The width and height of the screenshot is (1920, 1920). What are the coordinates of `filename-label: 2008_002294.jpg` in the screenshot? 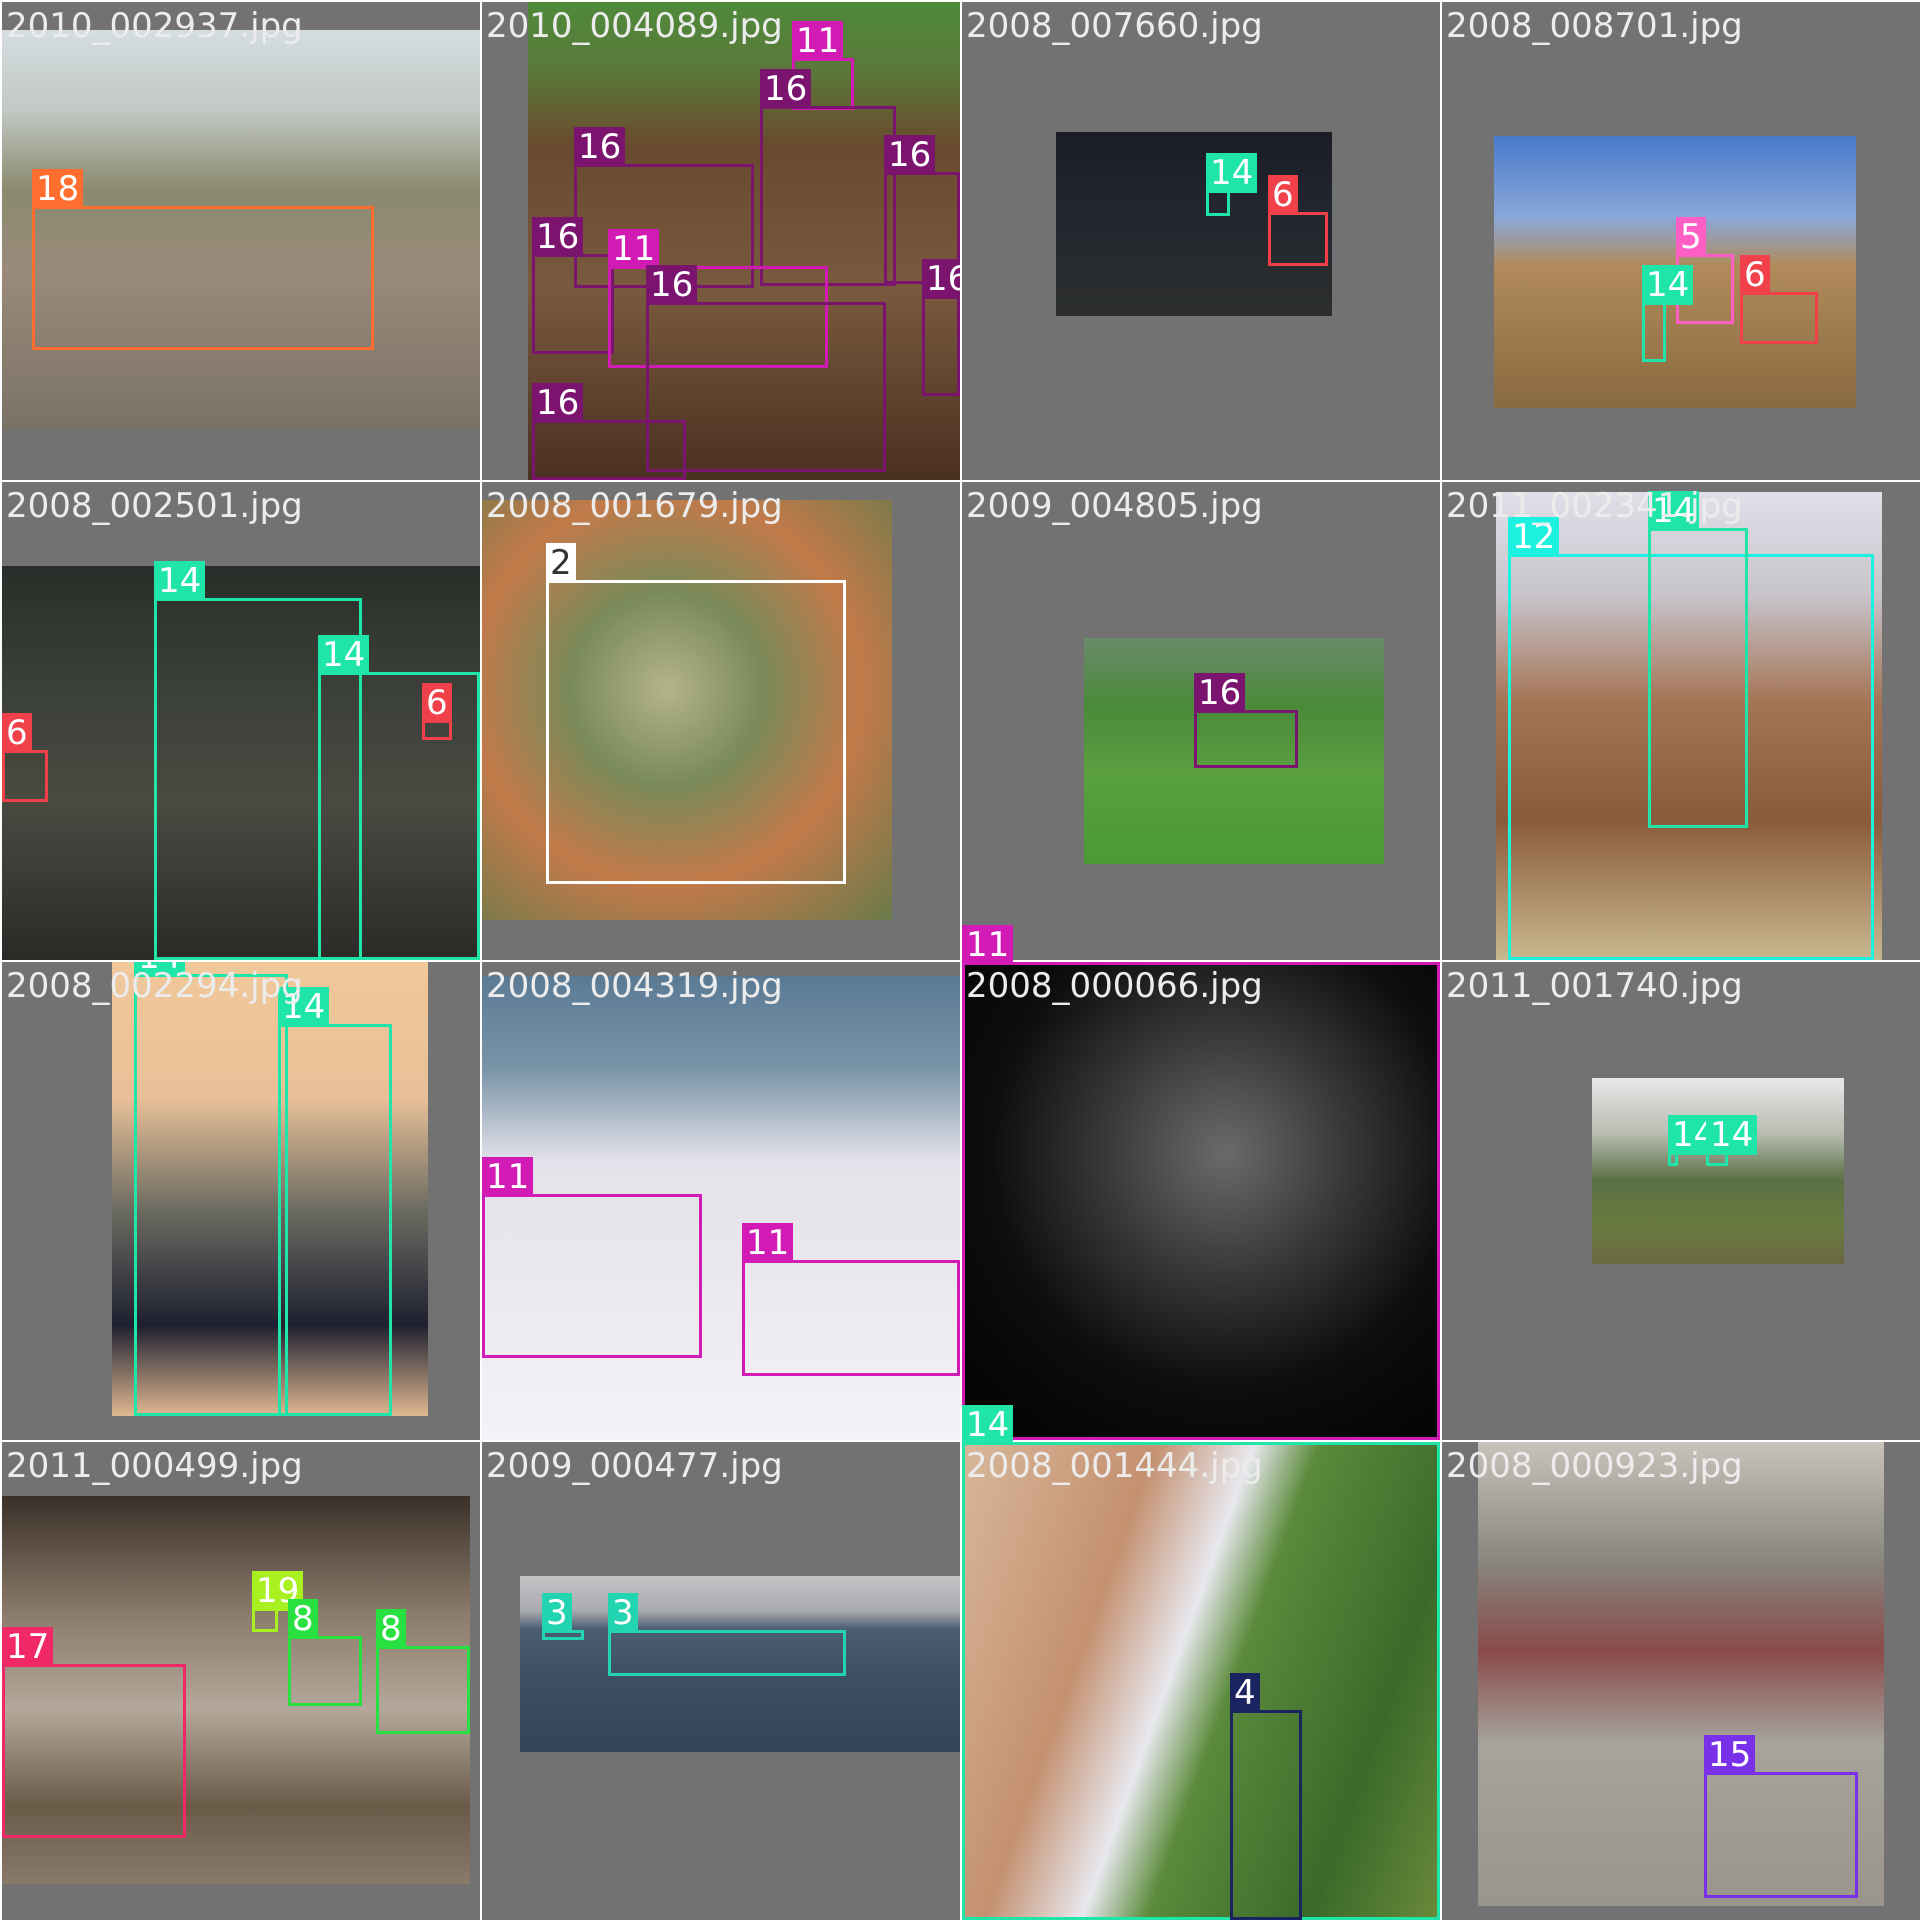 It's located at (154, 986).